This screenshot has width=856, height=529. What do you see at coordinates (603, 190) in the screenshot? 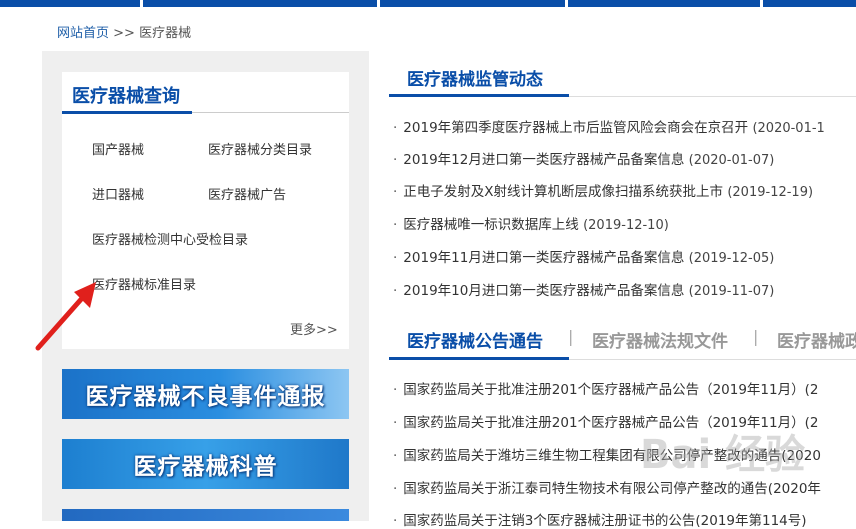
I see `news-item: · 正电子发射及X射线计算机断层成像扫描系统获批上市 (2019-12-19)` at bounding box center [603, 190].